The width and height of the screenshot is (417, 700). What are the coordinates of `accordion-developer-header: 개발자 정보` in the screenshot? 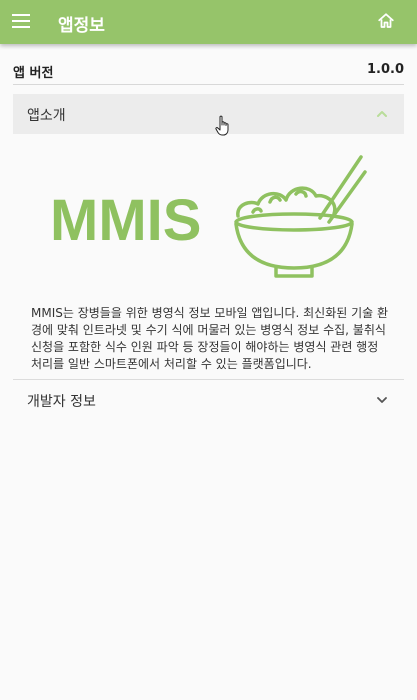 It's located at (208, 399).